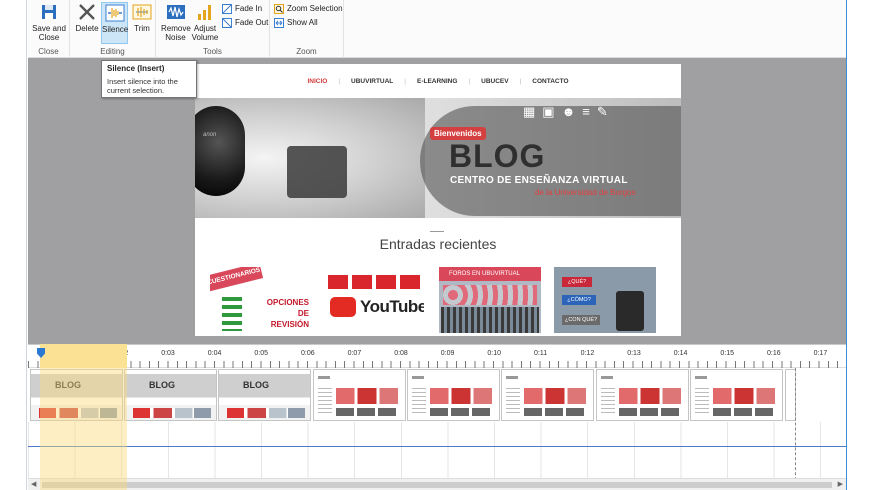  I want to click on fade-out-label: Fade Out, so click(252, 22).